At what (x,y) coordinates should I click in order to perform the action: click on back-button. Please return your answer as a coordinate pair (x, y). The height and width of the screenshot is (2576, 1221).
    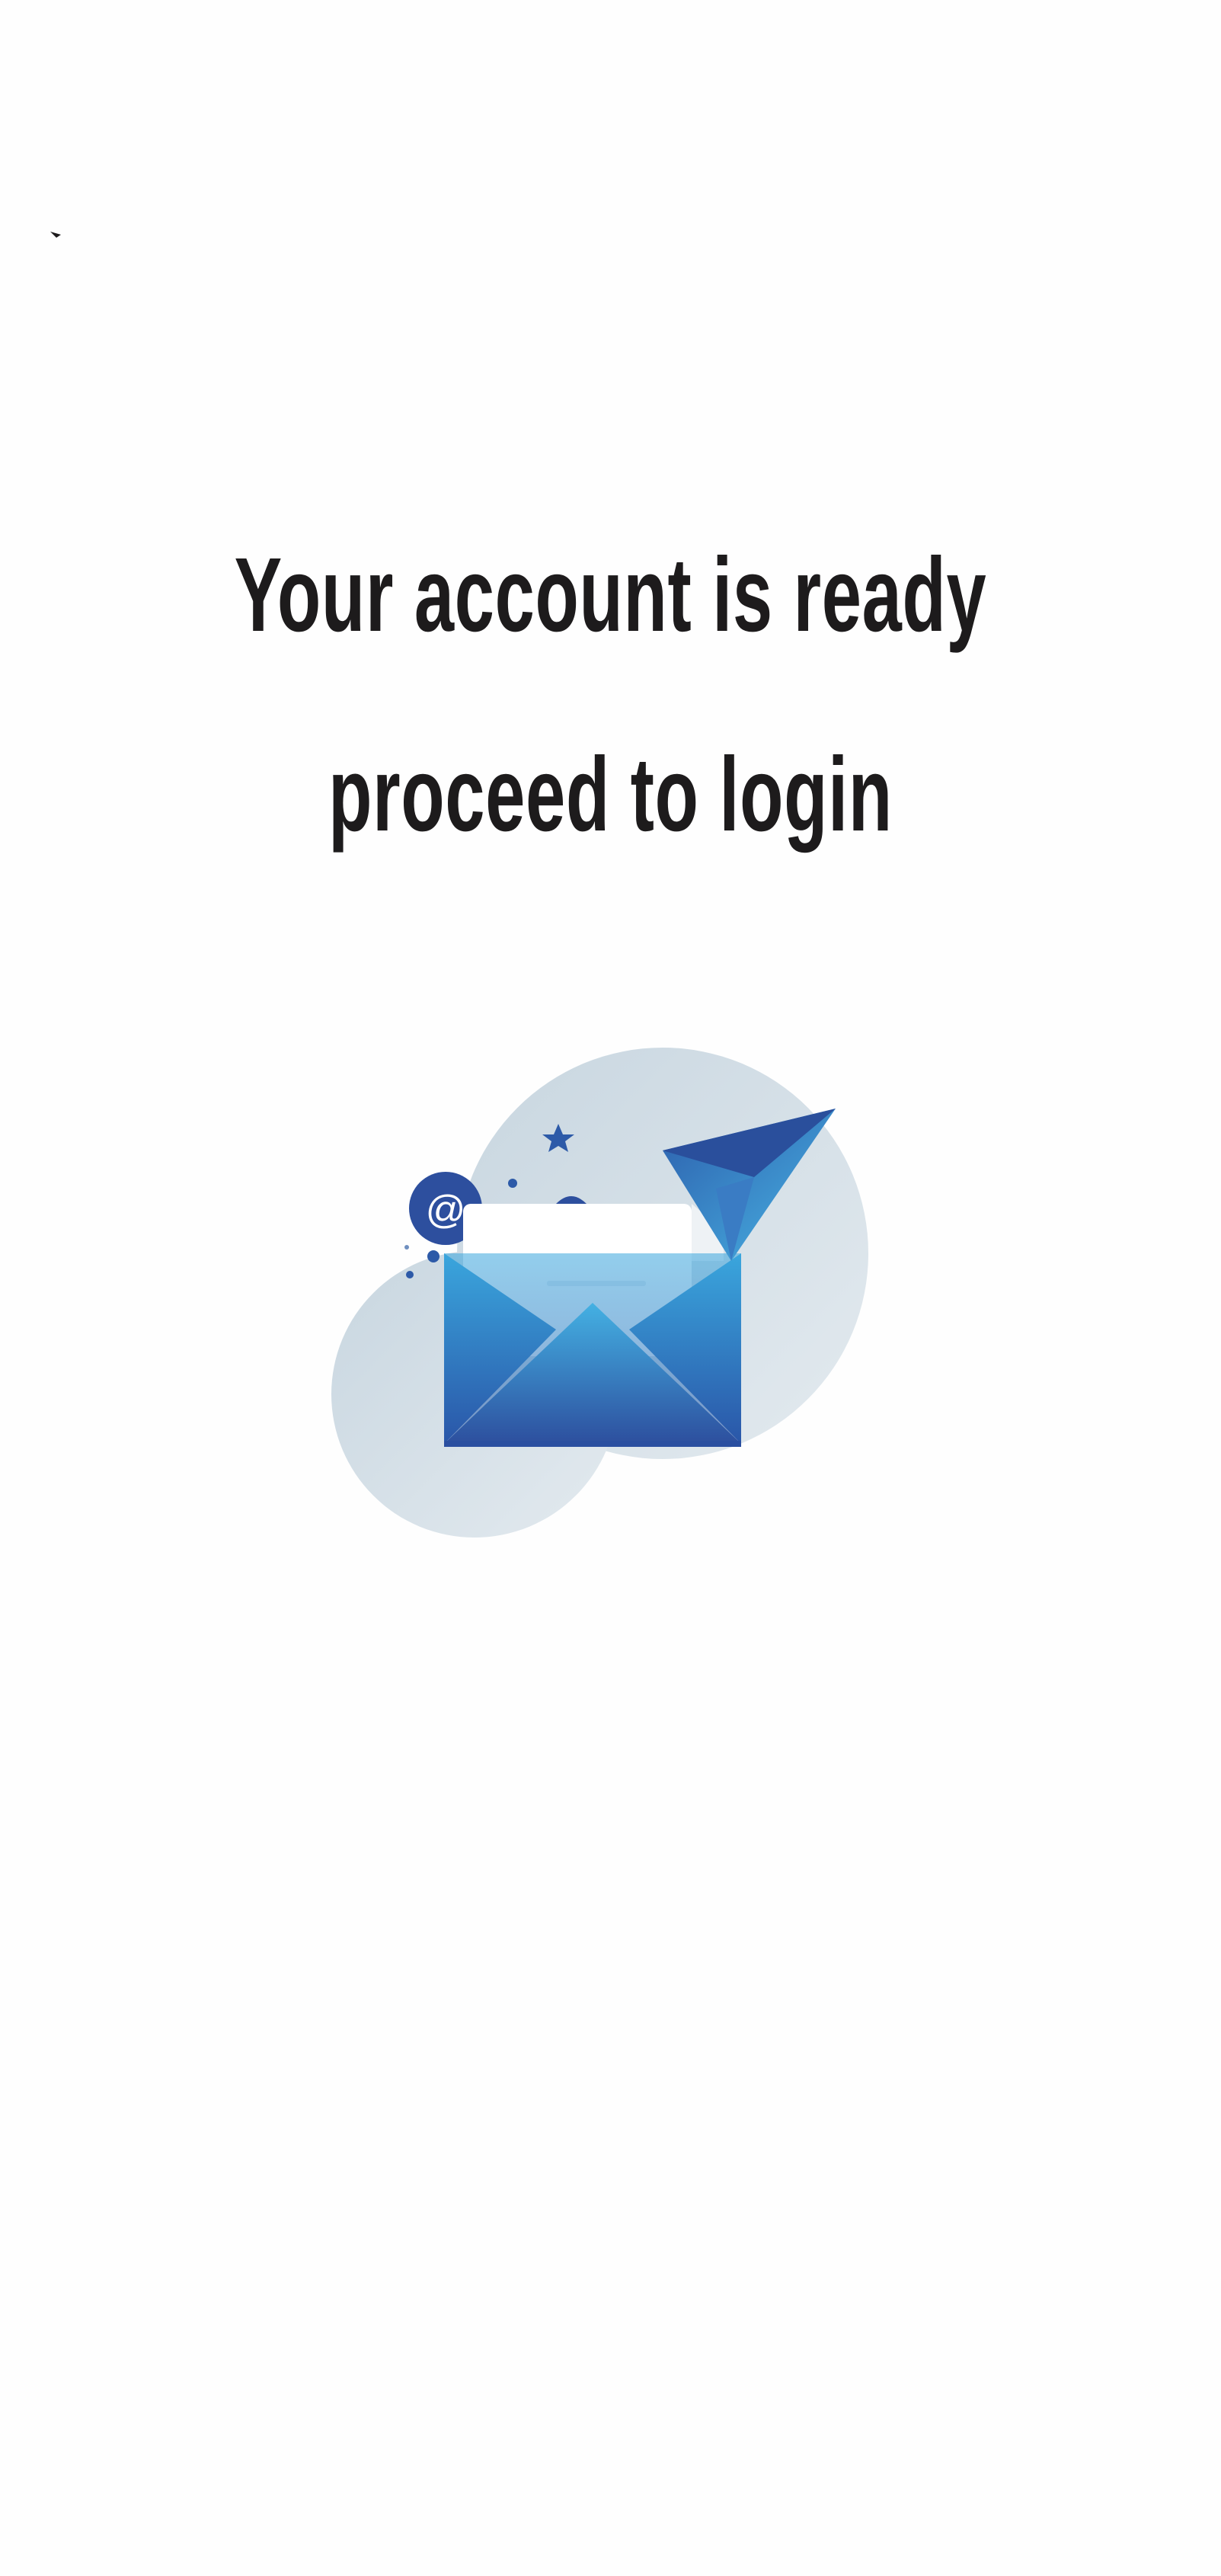
    Looking at the image, I should click on (64, 234).